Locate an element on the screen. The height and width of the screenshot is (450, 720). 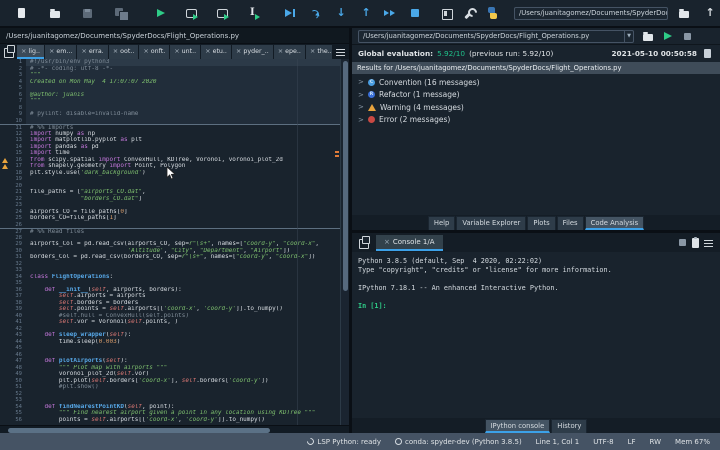
editor-vertical-scrollbar is located at coordinates (344, 242).